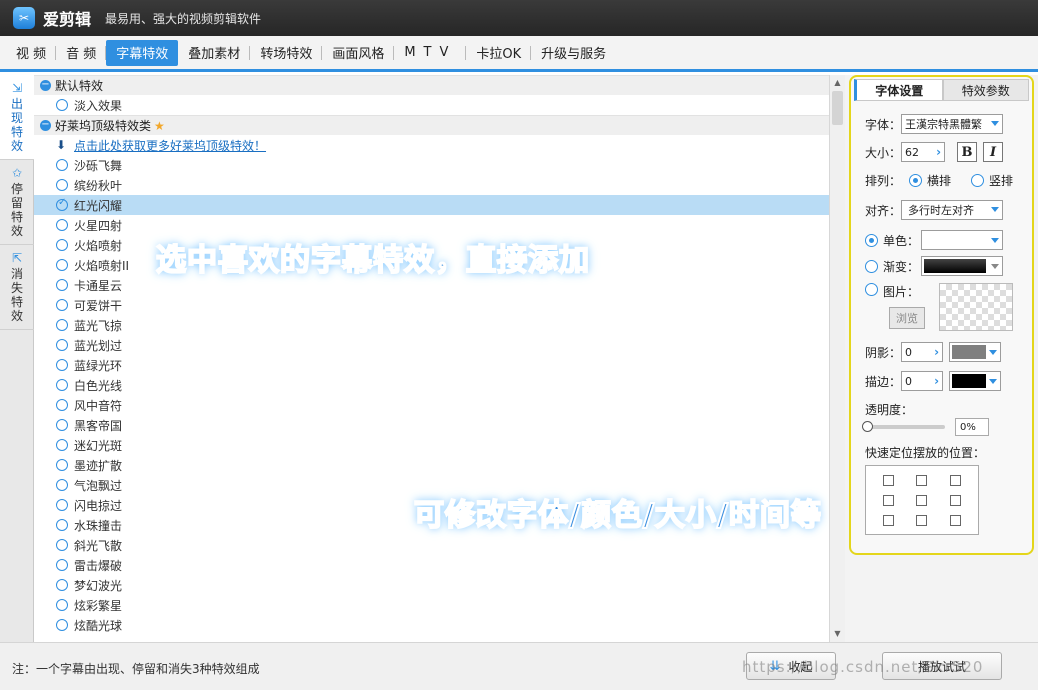 The height and width of the screenshot is (690, 1038). What do you see at coordinates (170, 145) in the screenshot?
I see `download-more-link: 点击此处获取更多好莱坞顶级特效！` at bounding box center [170, 145].